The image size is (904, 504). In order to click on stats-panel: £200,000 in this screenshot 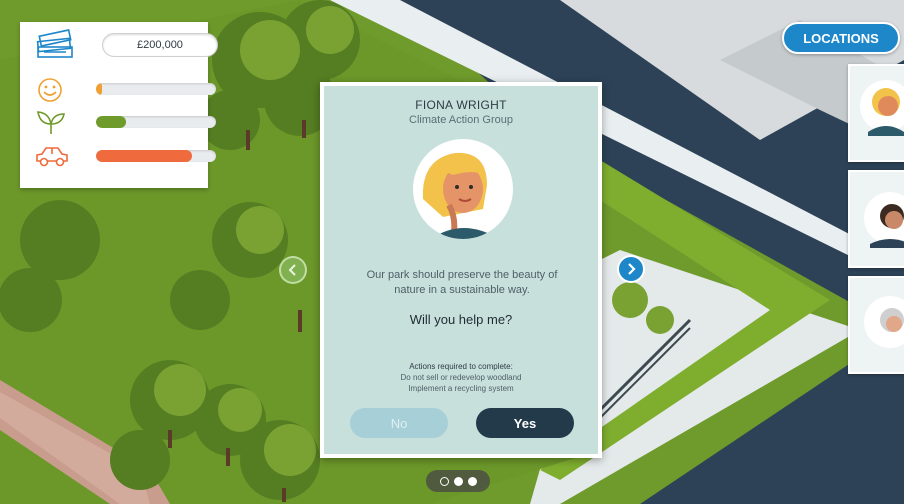, I will do `click(119, 105)`.